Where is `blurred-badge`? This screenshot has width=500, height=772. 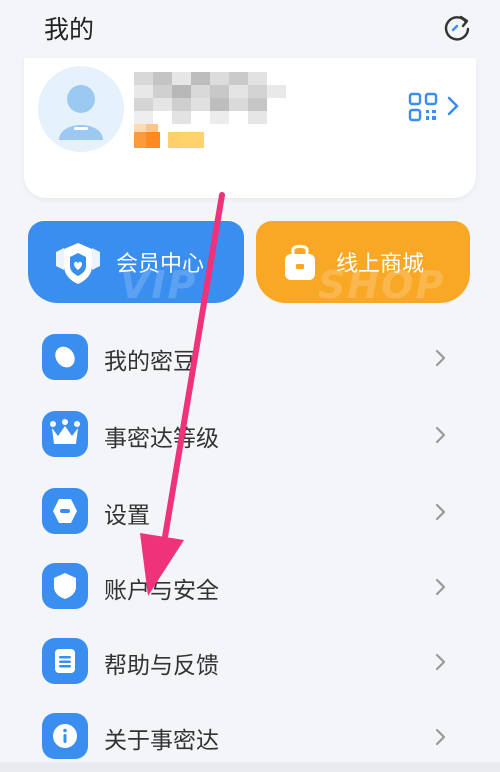 blurred-badge is located at coordinates (169, 136).